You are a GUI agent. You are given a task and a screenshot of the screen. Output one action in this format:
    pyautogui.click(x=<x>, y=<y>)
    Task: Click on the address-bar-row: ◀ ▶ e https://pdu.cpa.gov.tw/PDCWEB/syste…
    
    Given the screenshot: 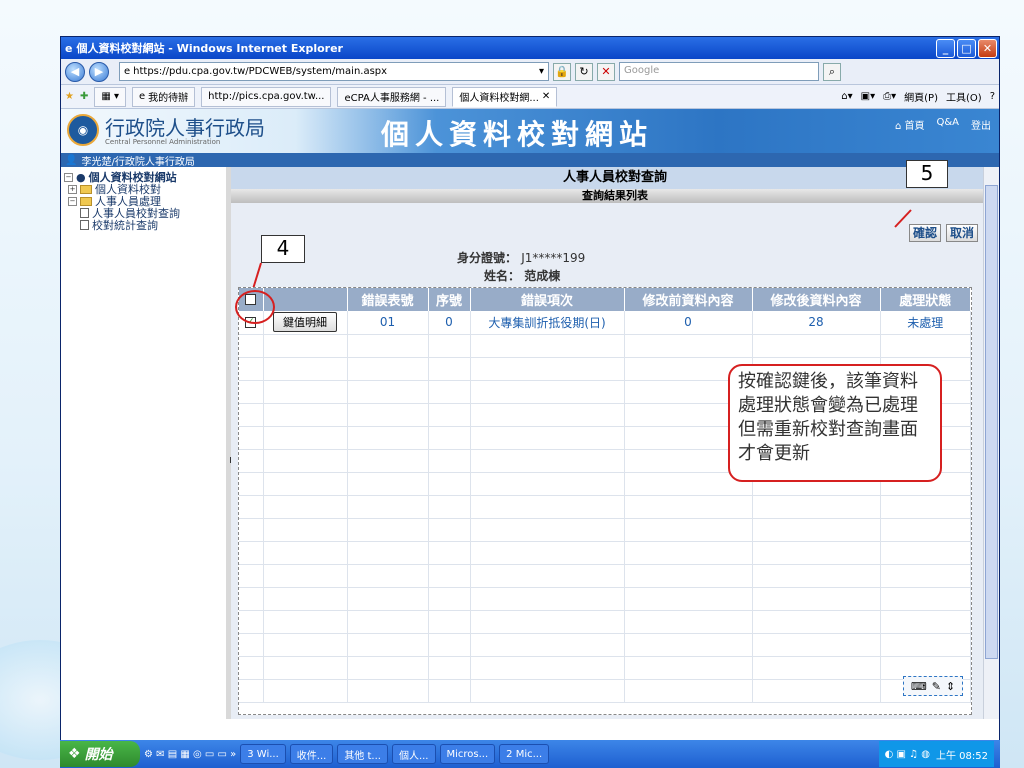 What is the action you would take?
    pyautogui.click(x=530, y=72)
    